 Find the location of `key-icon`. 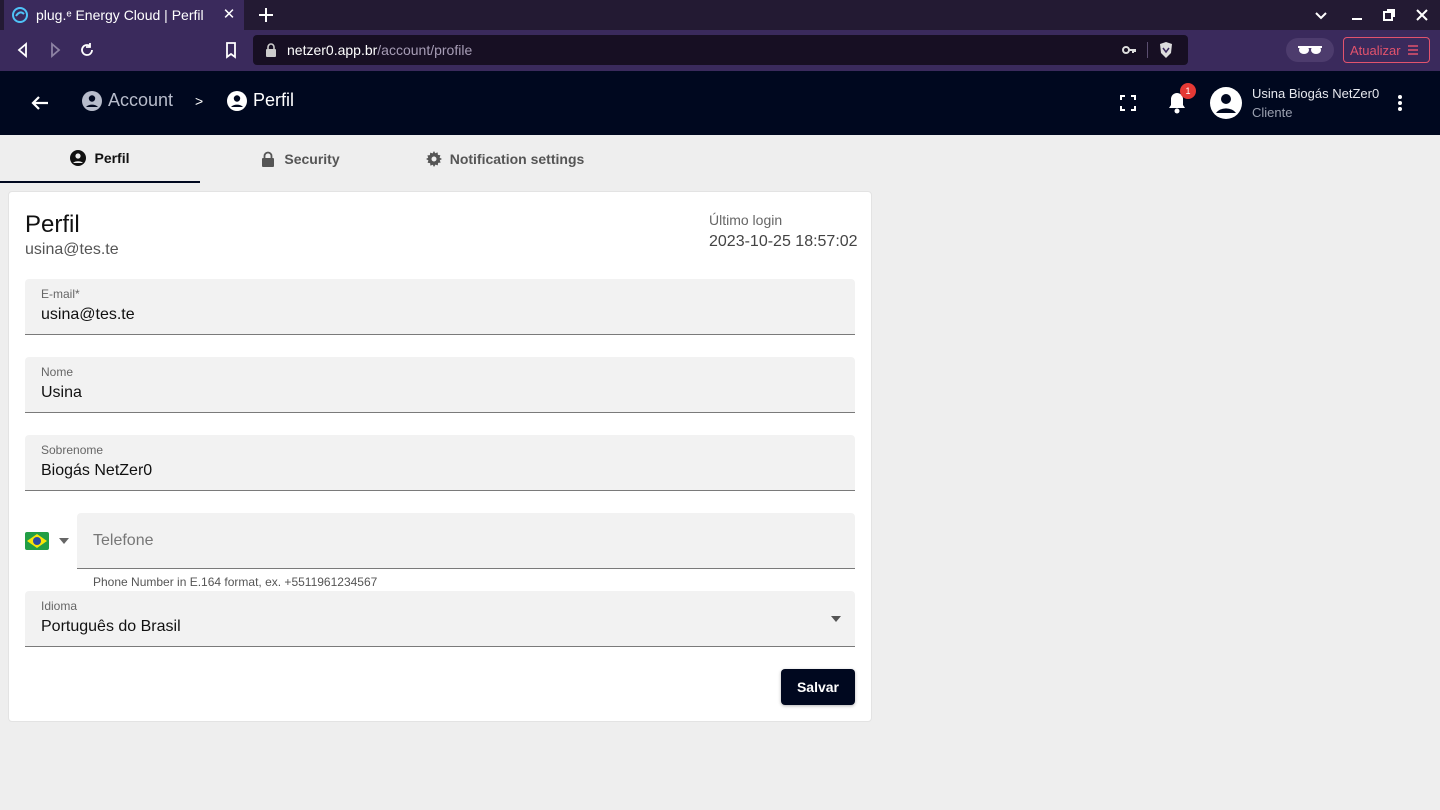

key-icon is located at coordinates (1129, 50).